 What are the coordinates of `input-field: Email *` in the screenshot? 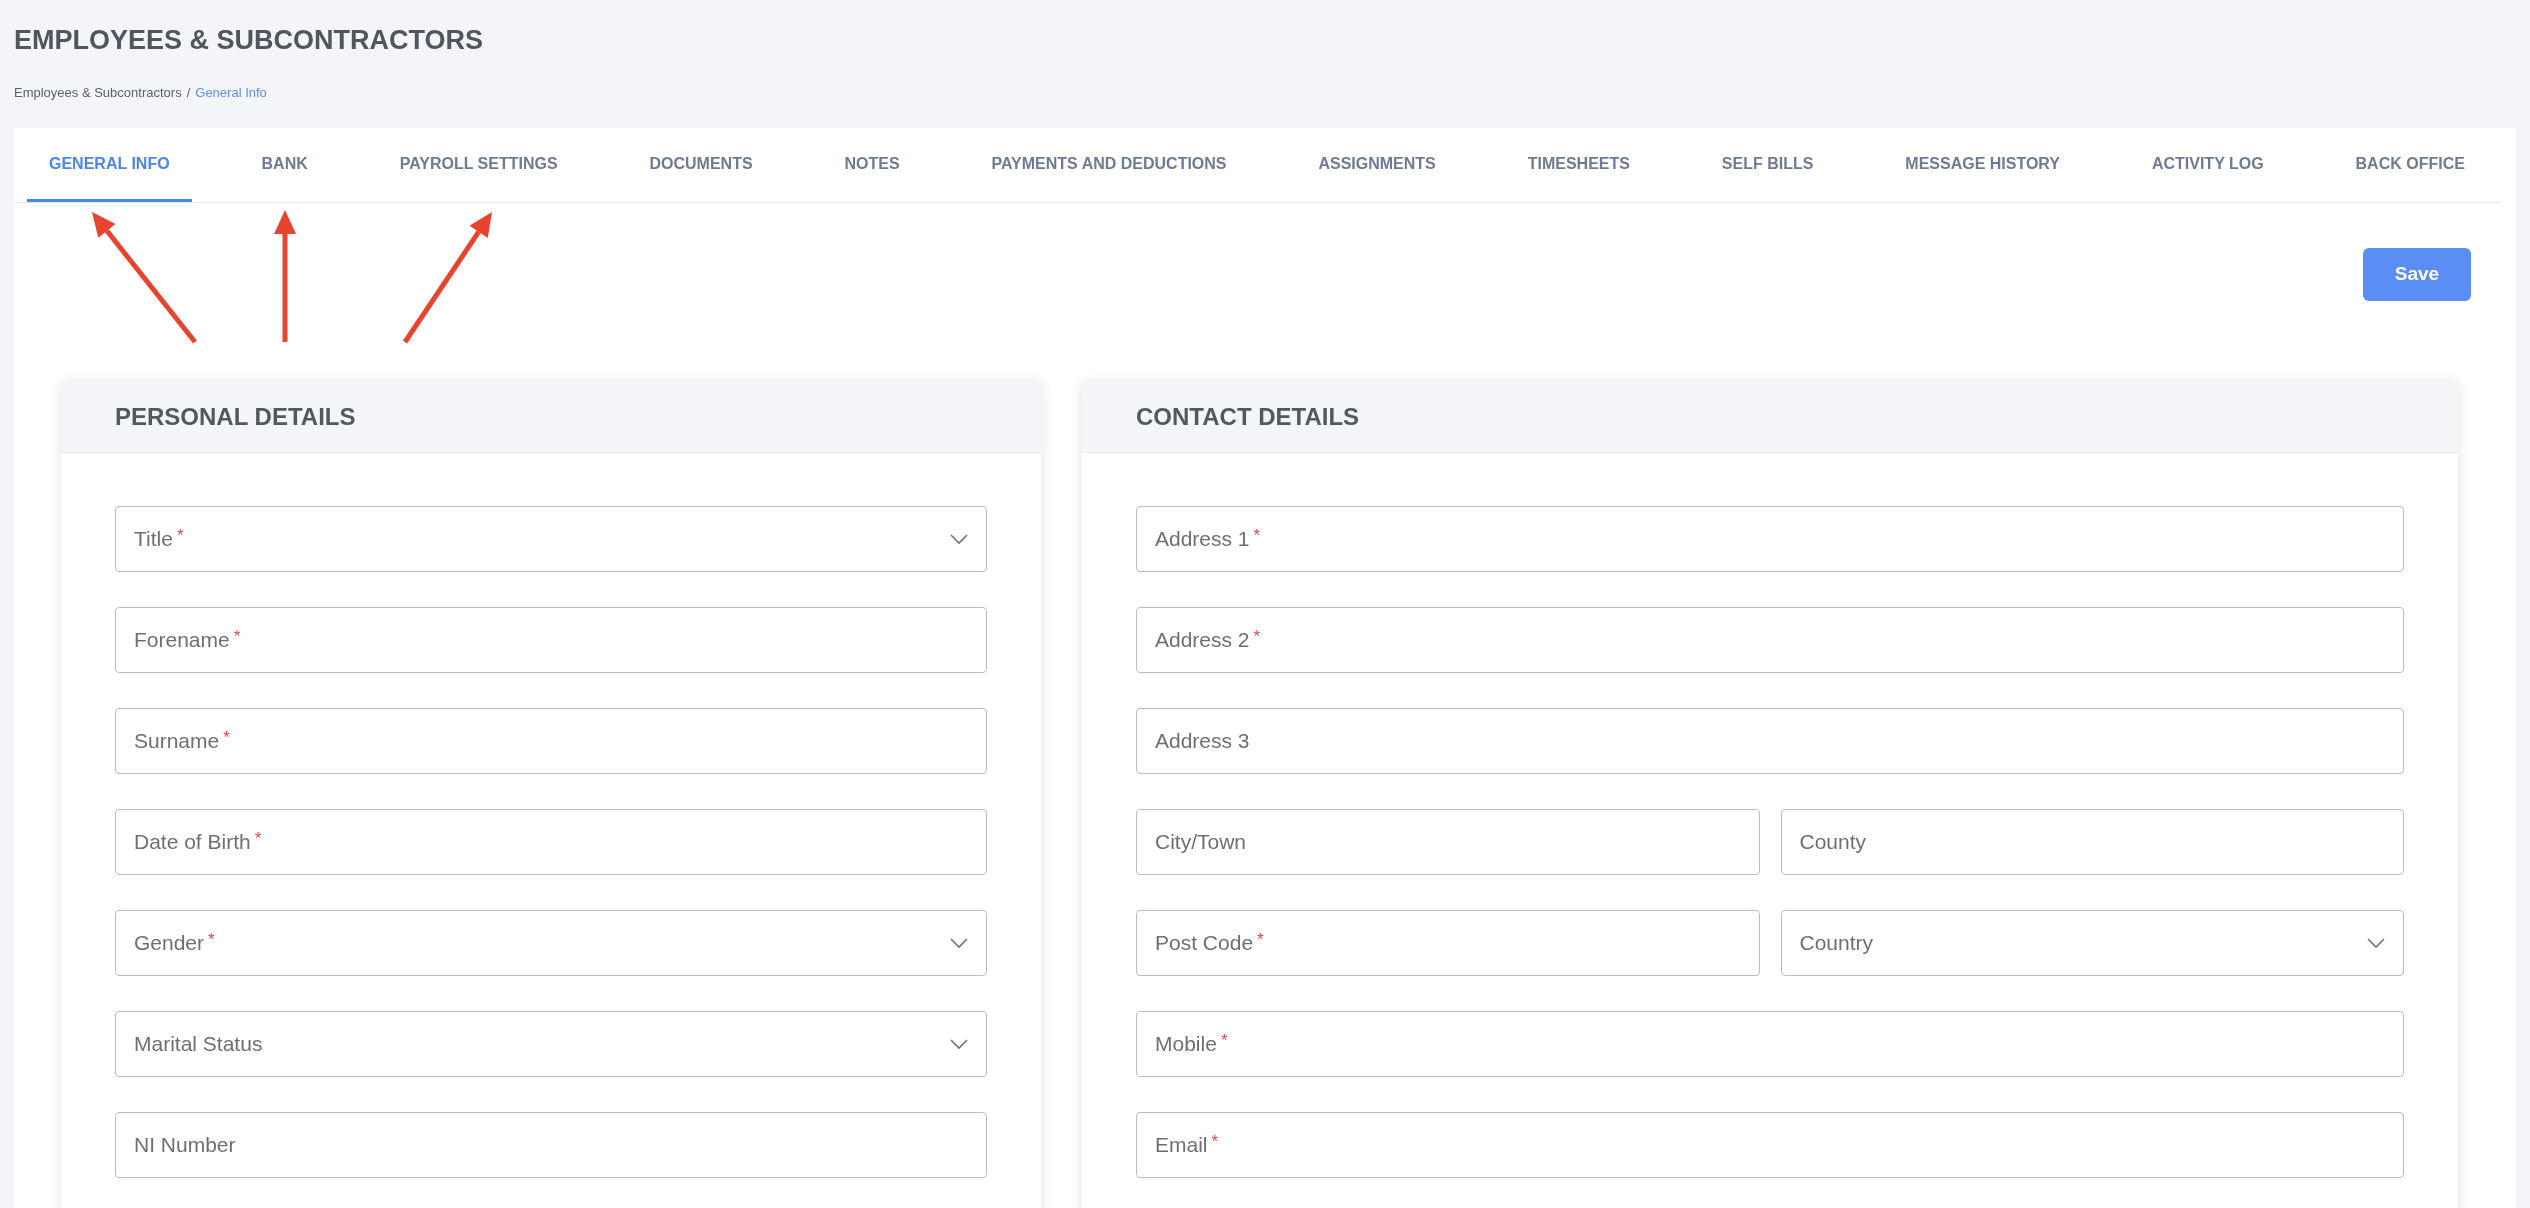 It's located at (1770, 1145).